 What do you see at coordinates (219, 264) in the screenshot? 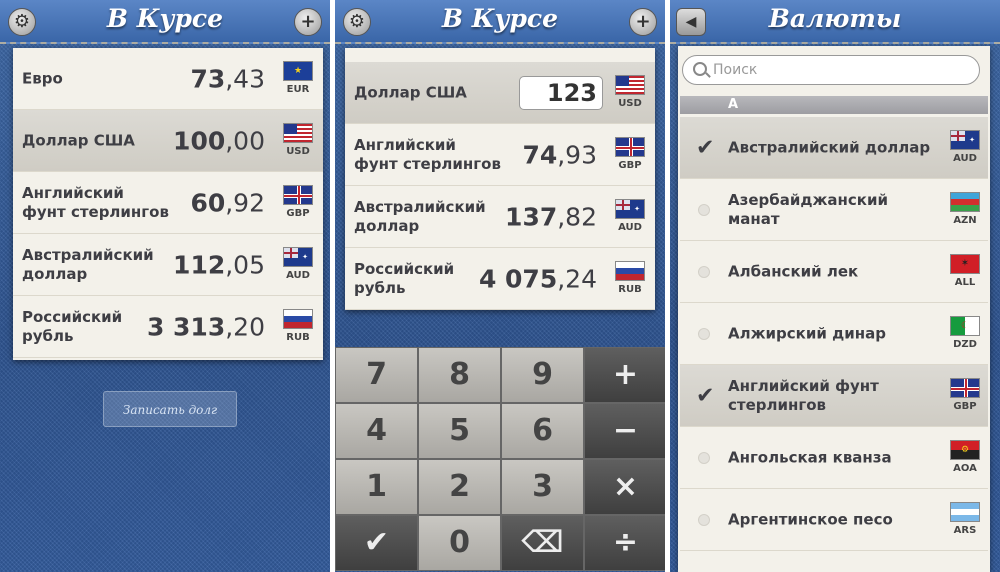
I see `currency-value: 112,05` at bounding box center [219, 264].